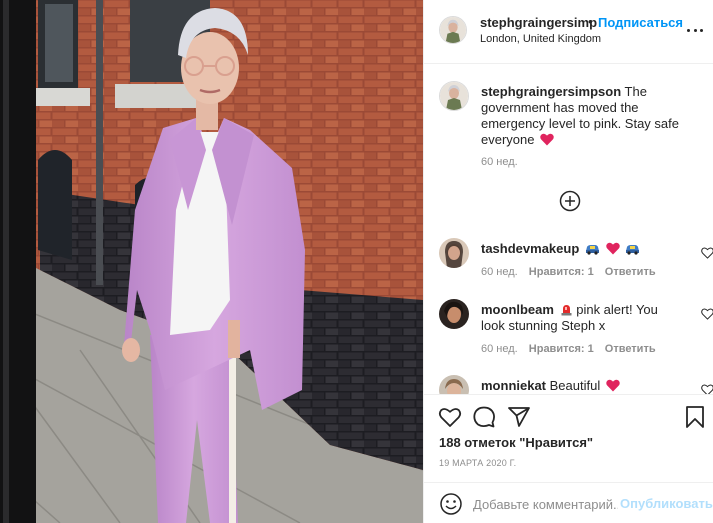  What do you see at coordinates (575, 385) in the screenshot?
I see `comment-text: Beautiful` at bounding box center [575, 385].